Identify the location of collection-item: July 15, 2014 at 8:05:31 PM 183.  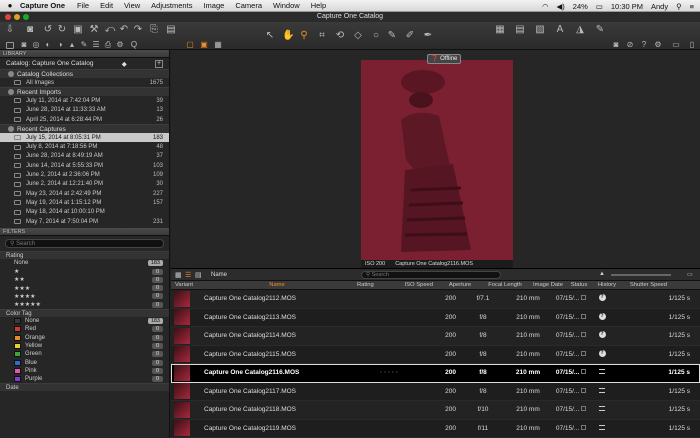
(84, 138).